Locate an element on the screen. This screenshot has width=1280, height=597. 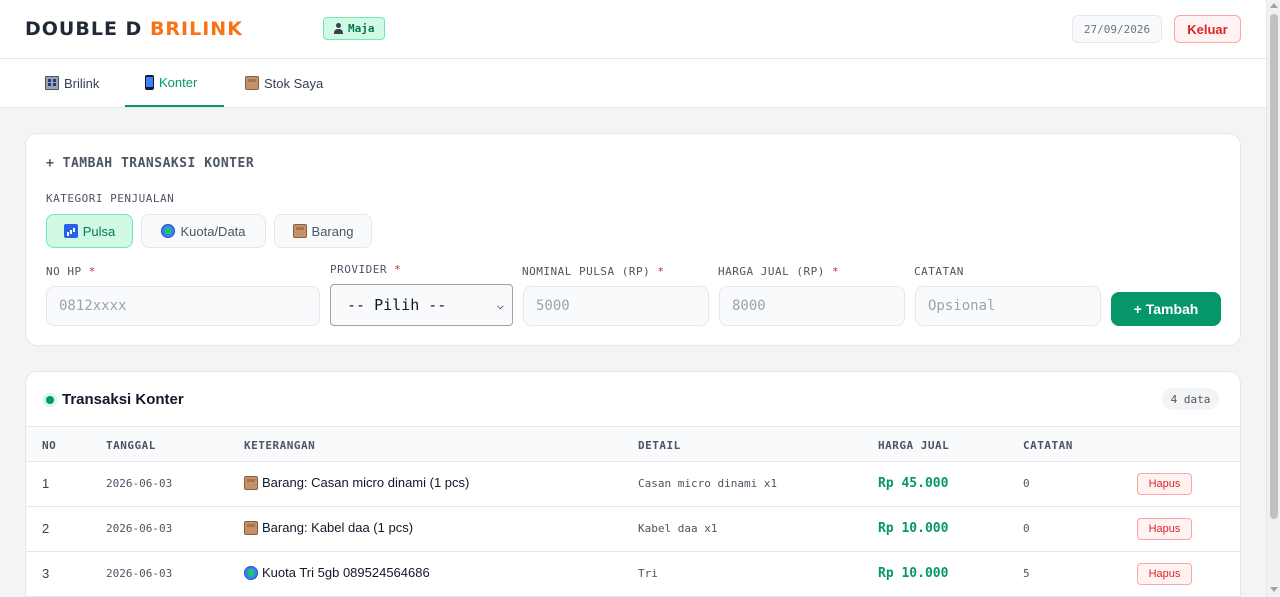
page-scrollbar is located at coordinates (1273, 298).